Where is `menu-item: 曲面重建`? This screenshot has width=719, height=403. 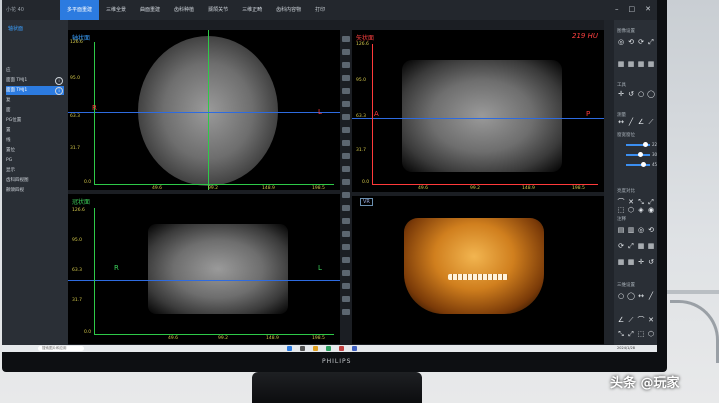
menu-item: 曲面重建 is located at coordinates (150, 10).